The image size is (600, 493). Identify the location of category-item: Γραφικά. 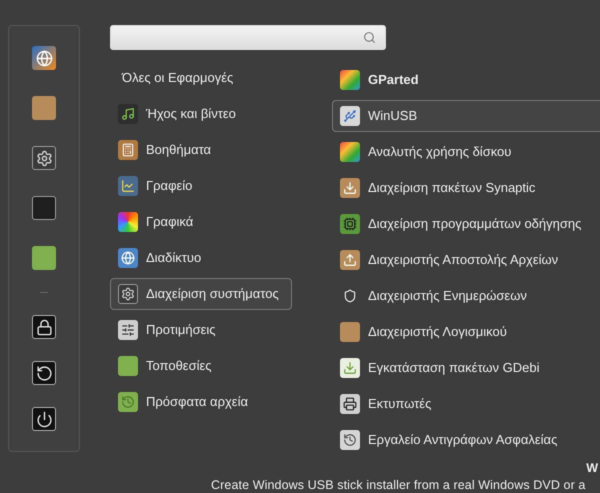
(201, 222).